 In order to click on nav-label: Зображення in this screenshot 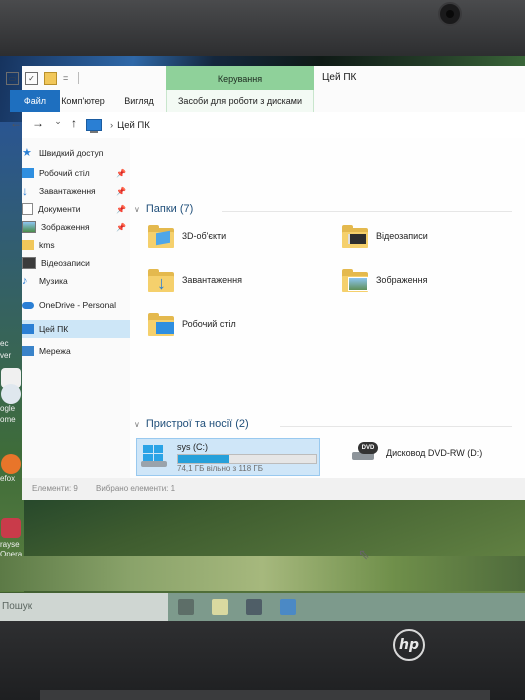, I will do `click(65, 227)`.